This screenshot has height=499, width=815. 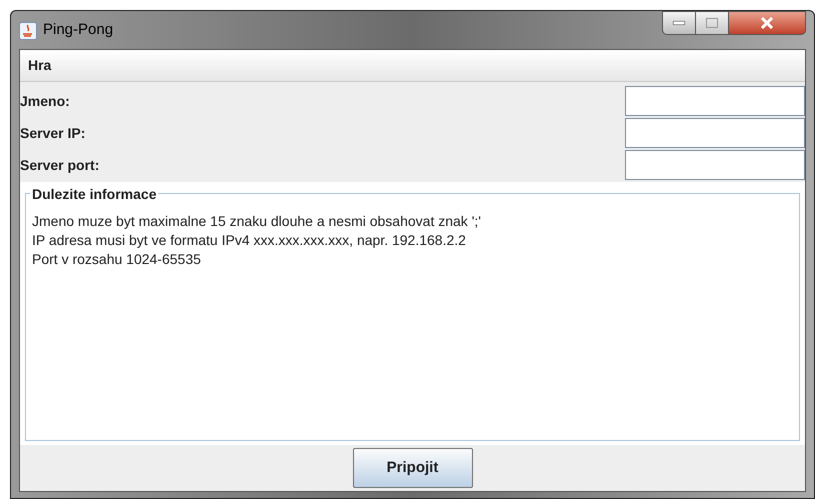 I want to click on field-label: Jmeno:, so click(x=45, y=101).